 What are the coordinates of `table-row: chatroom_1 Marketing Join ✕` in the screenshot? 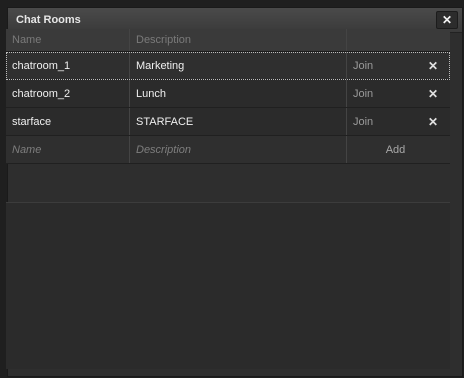 It's located at (228, 66).